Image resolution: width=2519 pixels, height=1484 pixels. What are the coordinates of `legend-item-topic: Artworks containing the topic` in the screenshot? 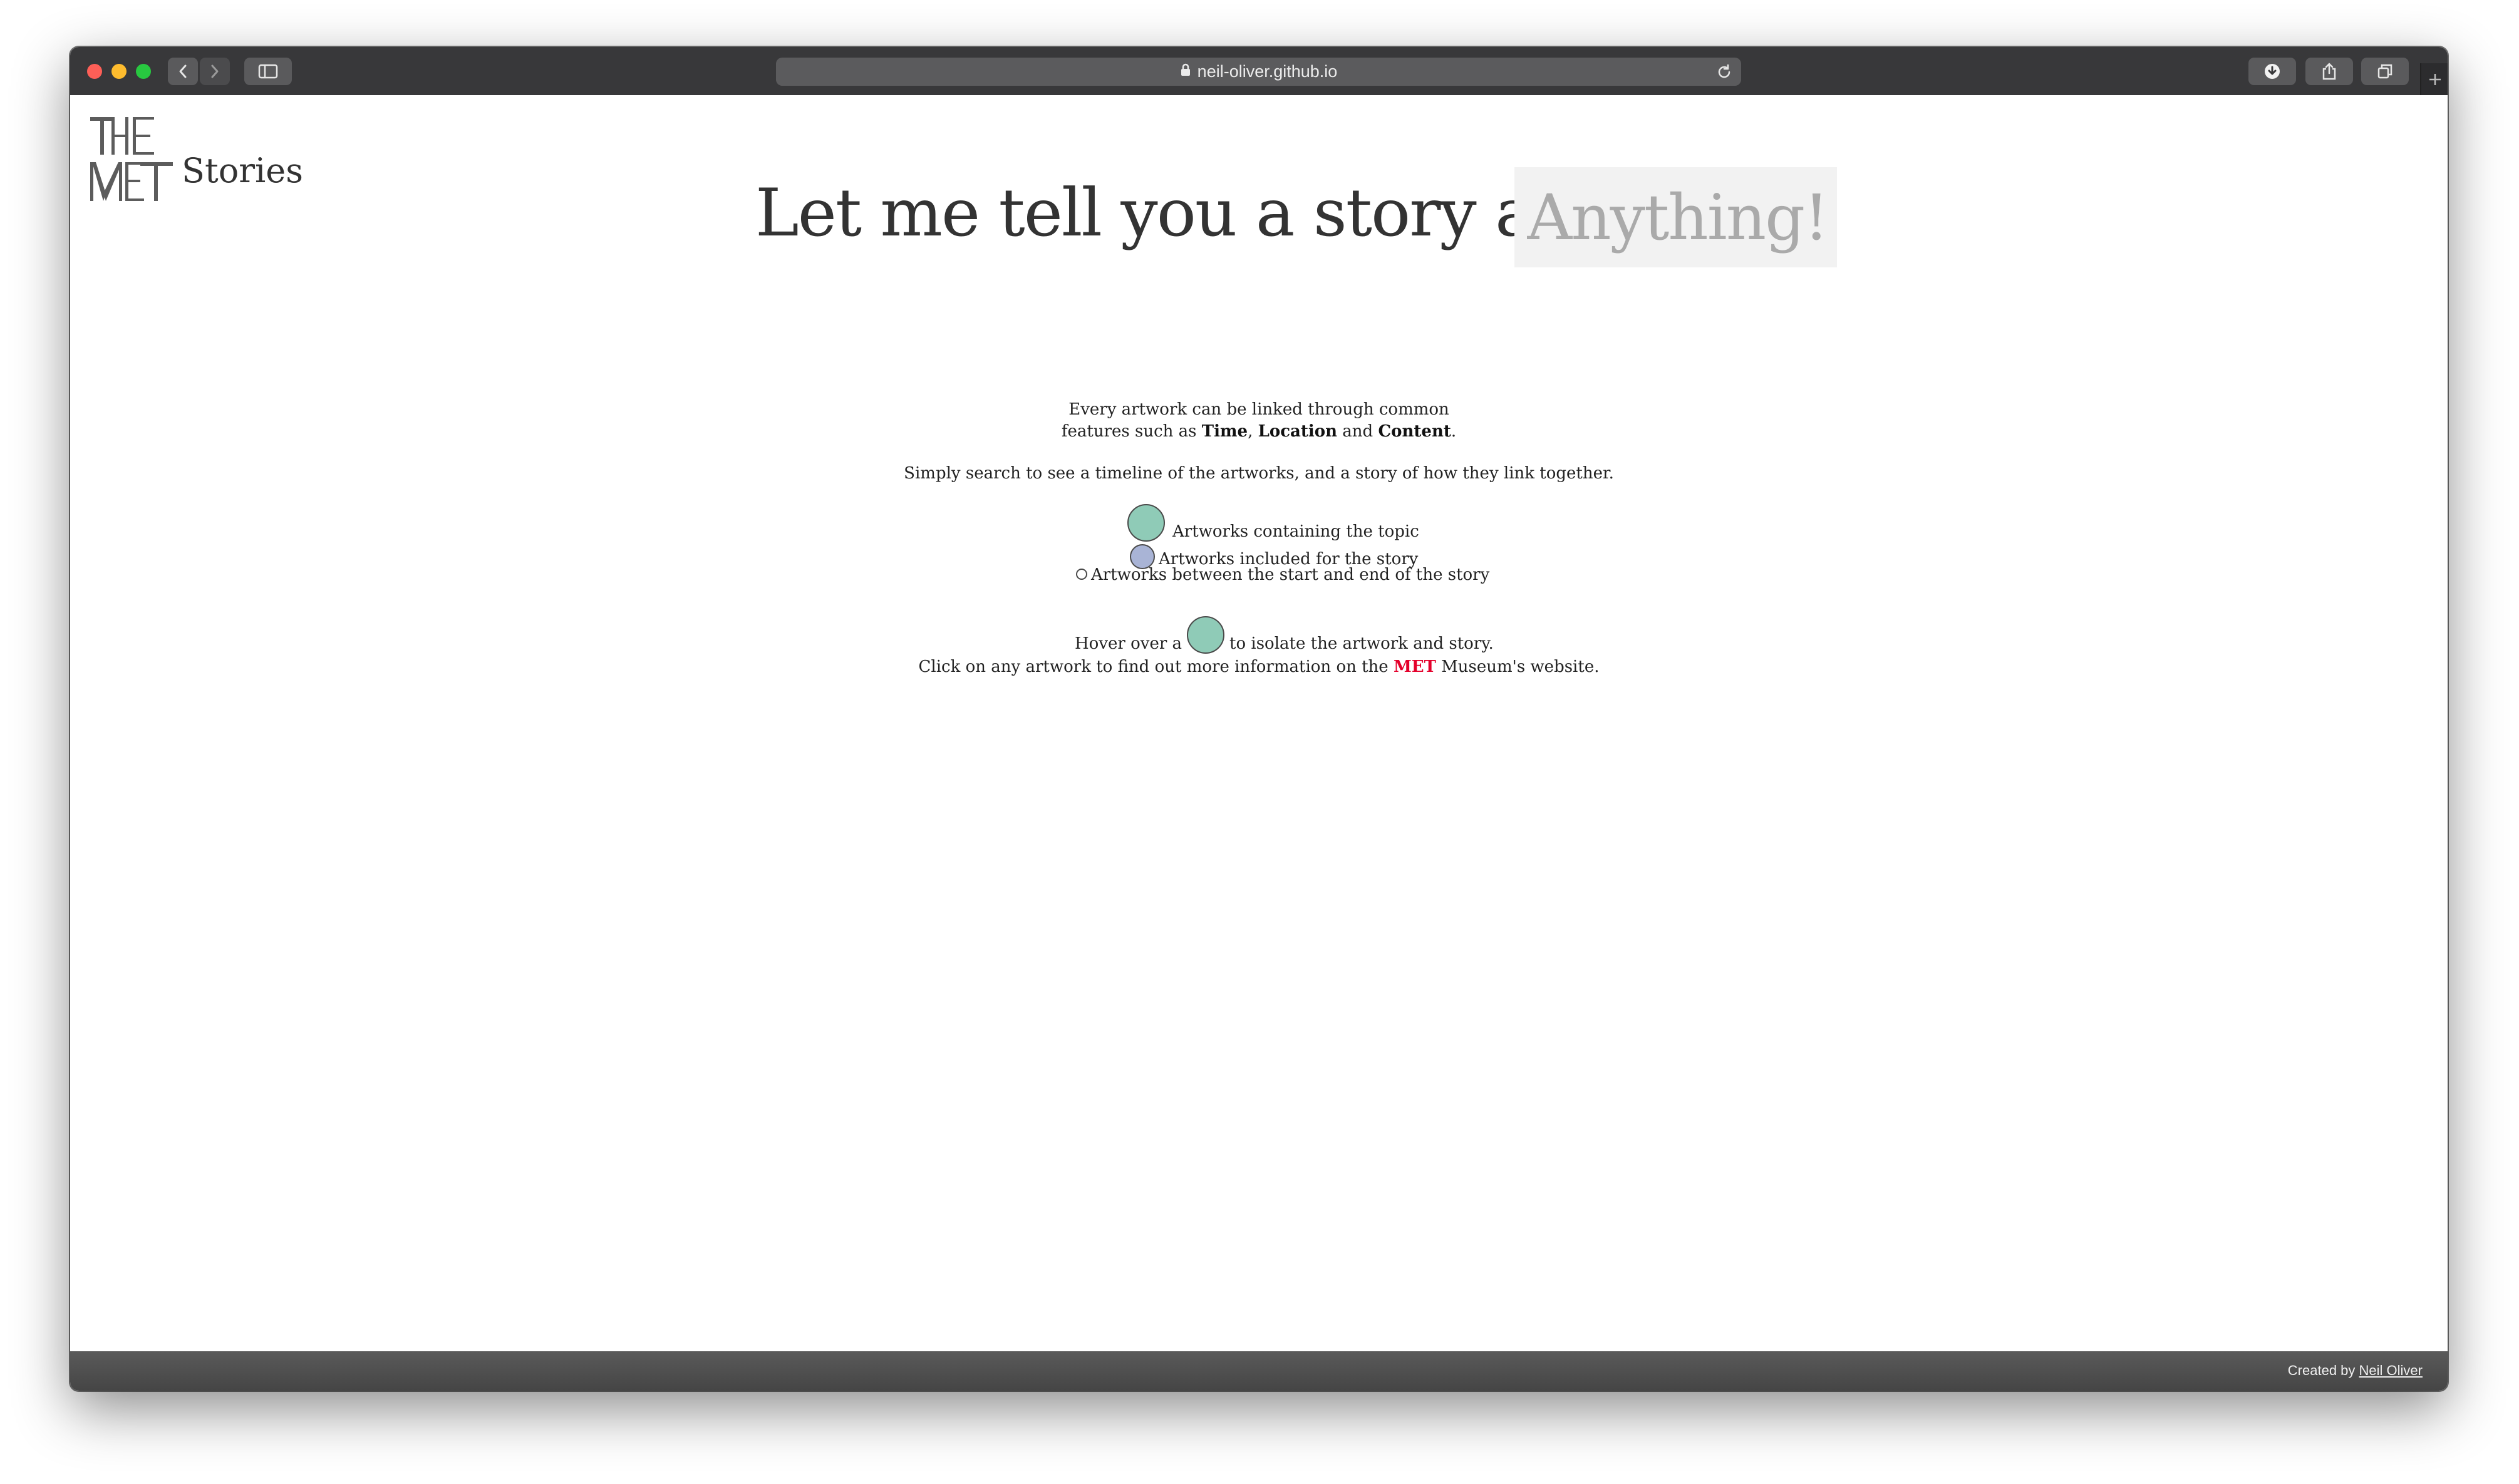 It's located at (1273, 523).